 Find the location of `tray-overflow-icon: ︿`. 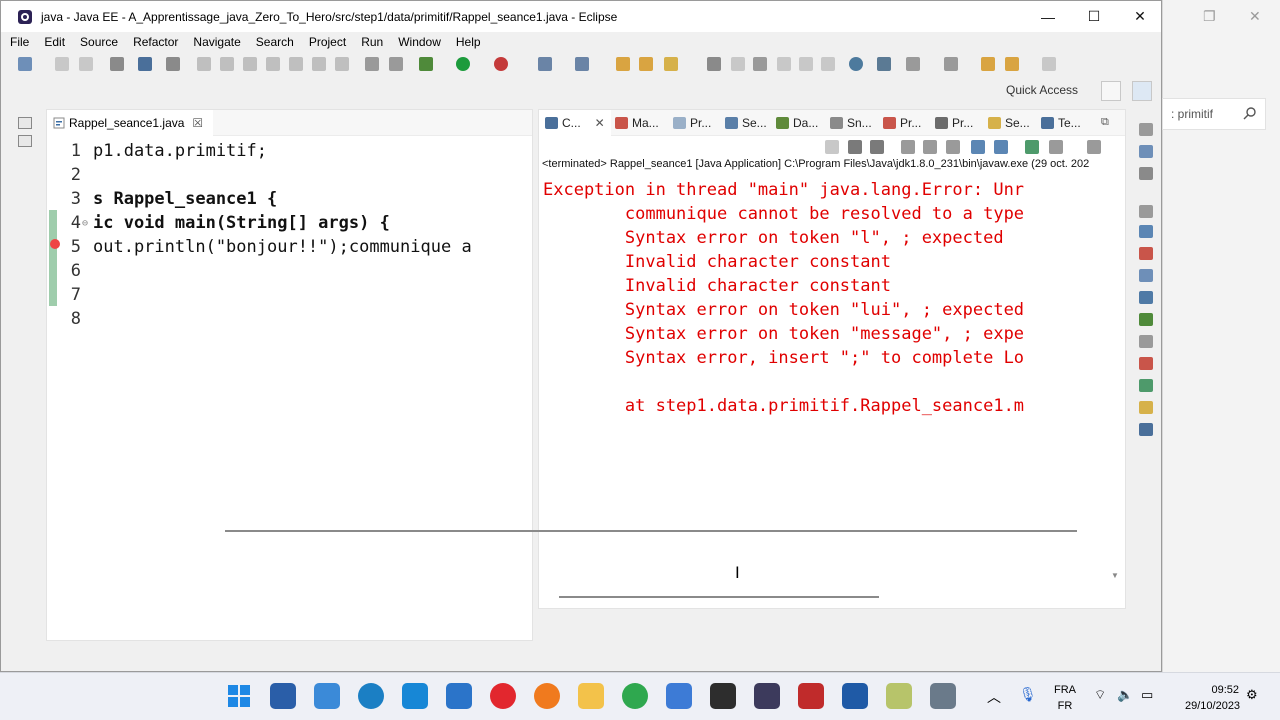

tray-overflow-icon: ︿ is located at coordinates (994, 697).